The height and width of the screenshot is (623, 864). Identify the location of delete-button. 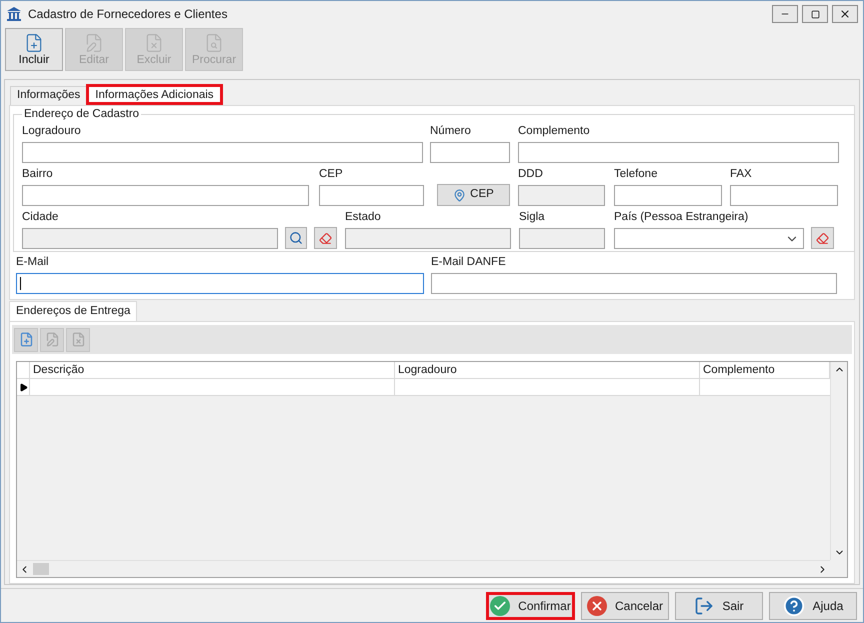
(78, 340).